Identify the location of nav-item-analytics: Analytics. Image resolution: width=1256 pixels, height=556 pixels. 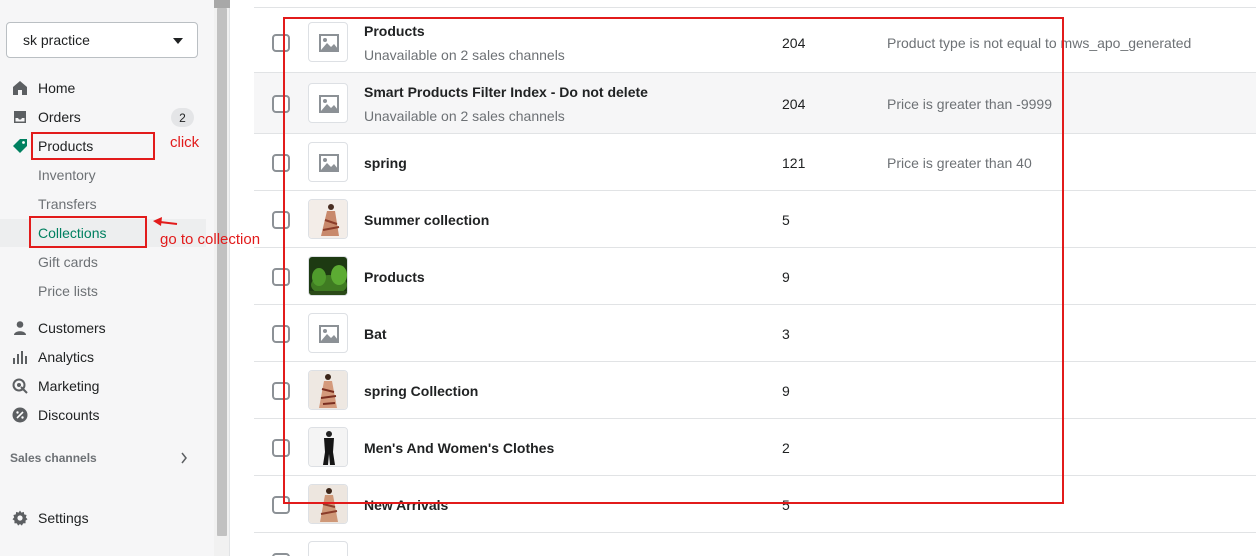
(103, 357).